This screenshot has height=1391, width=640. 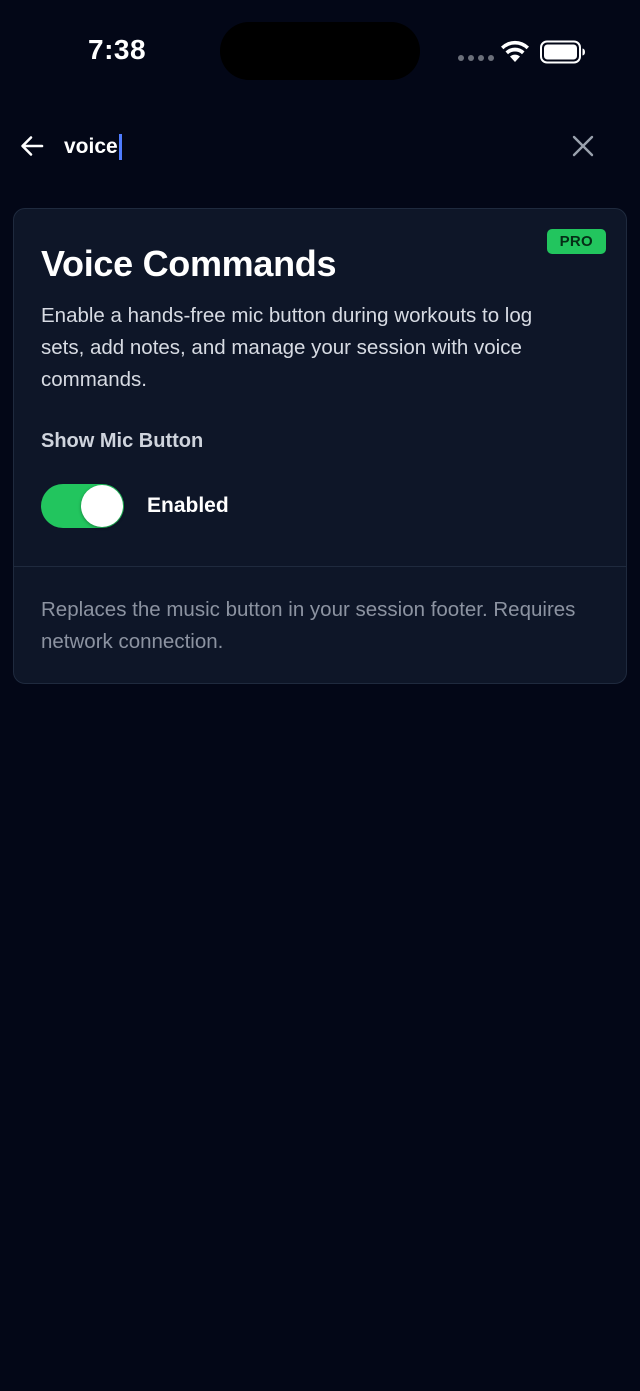 What do you see at coordinates (102, 506) in the screenshot?
I see `toggle-knob` at bounding box center [102, 506].